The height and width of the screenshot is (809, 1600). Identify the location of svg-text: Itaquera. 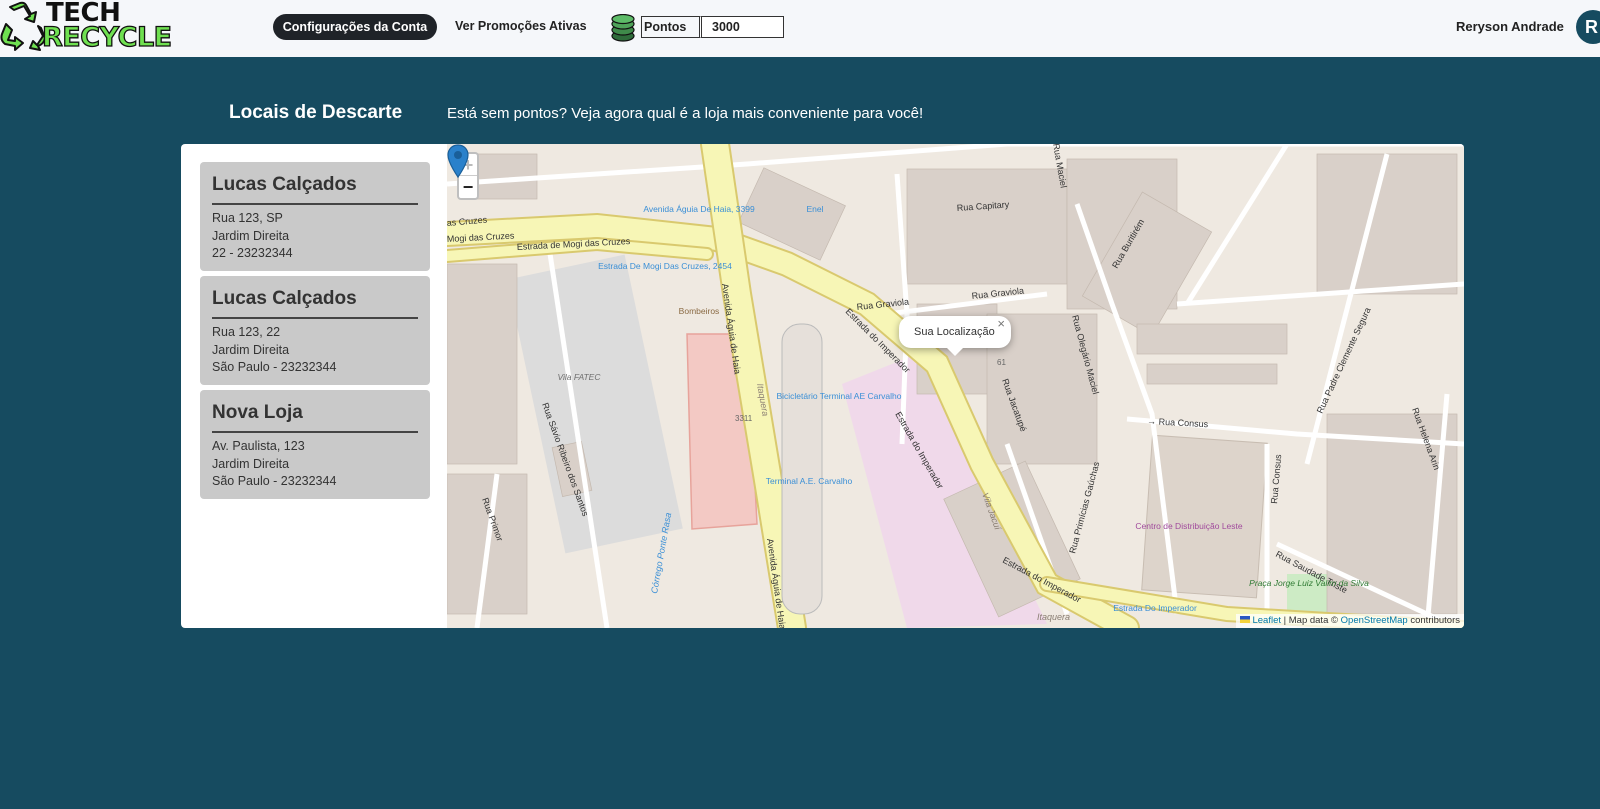
(1053, 617).